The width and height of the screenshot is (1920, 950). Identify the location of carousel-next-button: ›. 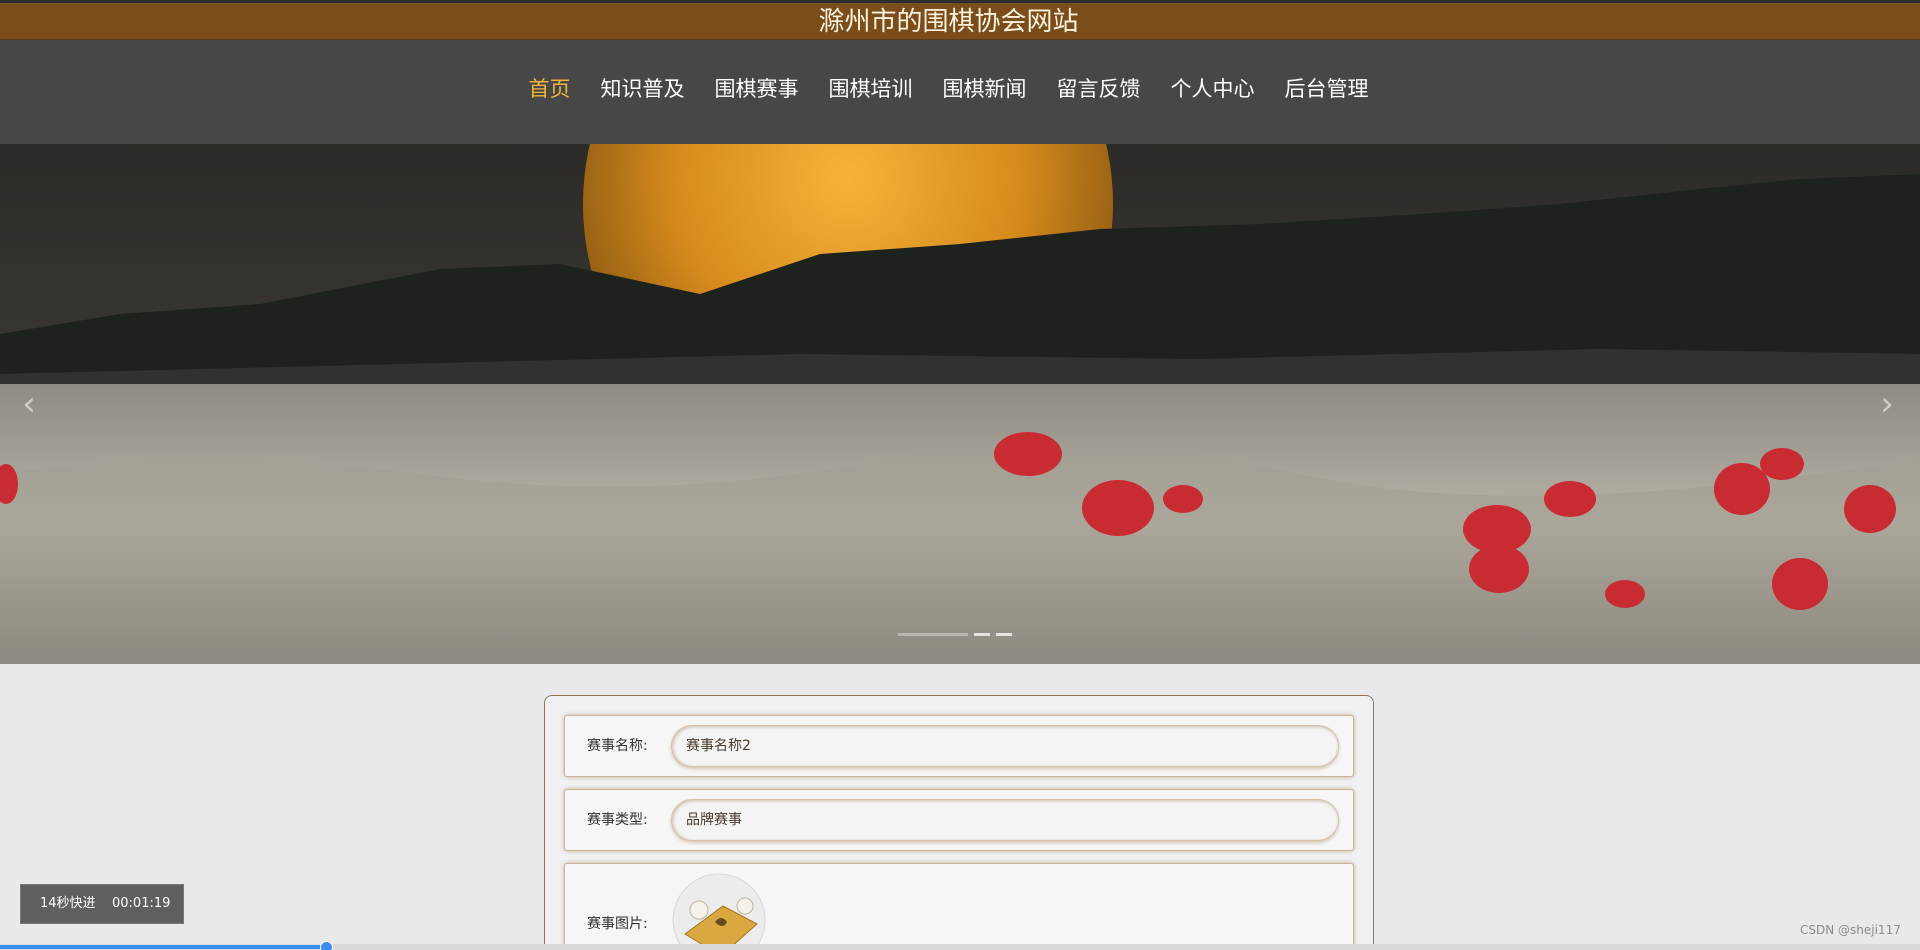
(1887, 404).